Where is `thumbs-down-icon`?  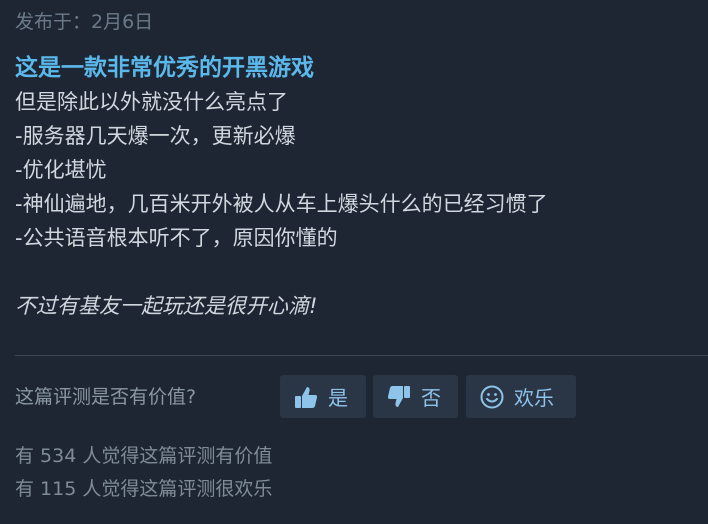
thumbs-down-icon is located at coordinates (399, 397).